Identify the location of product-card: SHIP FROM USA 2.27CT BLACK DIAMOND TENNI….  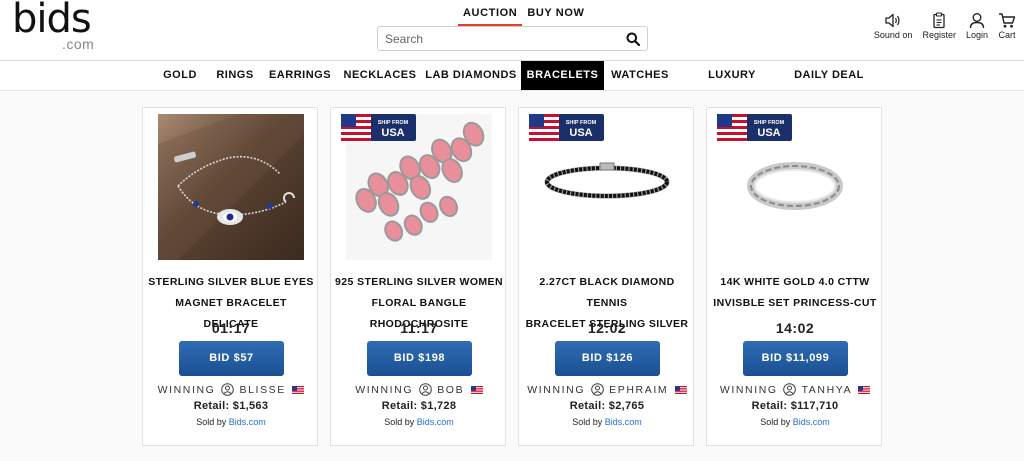
(606, 276).